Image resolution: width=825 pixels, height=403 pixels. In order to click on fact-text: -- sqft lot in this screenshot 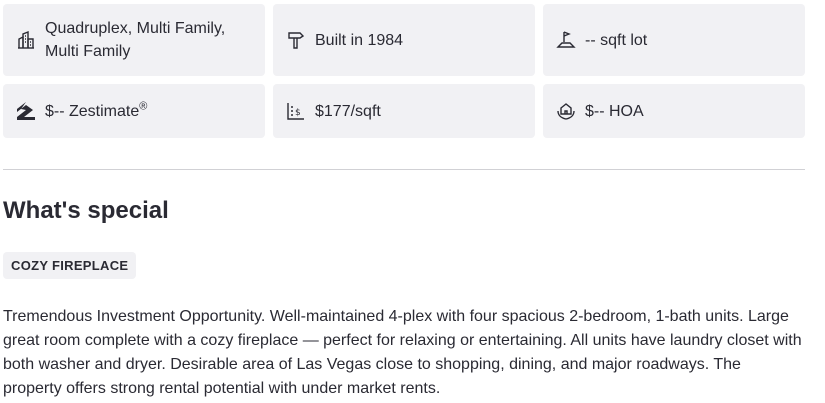, I will do `click(616, 40)`.